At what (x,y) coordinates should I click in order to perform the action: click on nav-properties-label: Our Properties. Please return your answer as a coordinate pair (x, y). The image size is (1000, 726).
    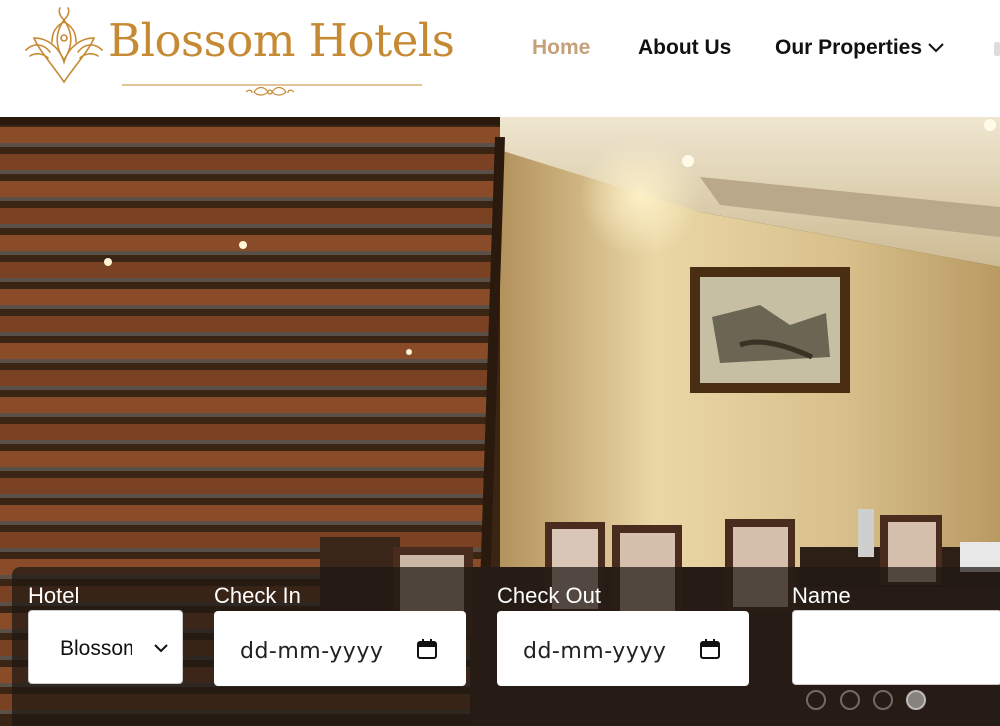
    Looking at the image, I should click on (849, 47).